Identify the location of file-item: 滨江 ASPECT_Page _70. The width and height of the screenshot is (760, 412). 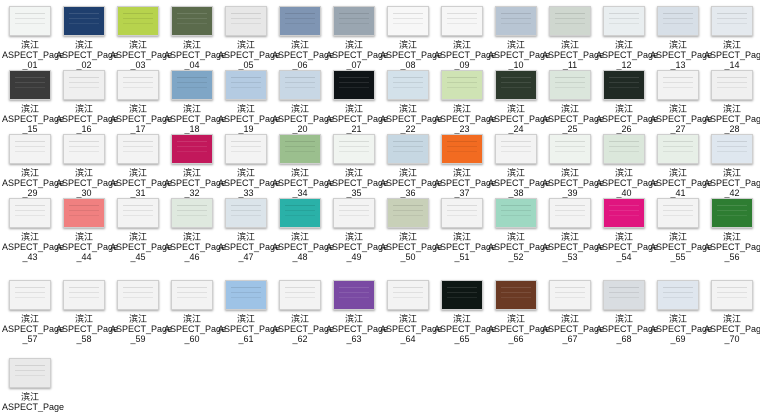
(732, 310).